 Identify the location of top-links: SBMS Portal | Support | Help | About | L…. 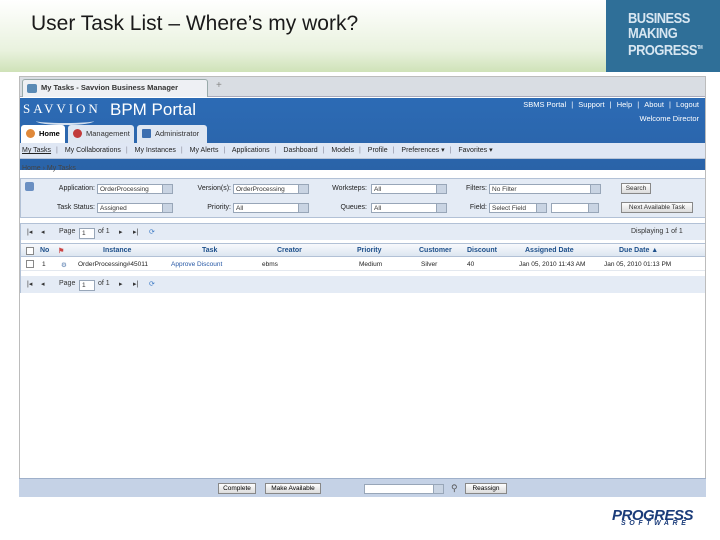
(609, 104).